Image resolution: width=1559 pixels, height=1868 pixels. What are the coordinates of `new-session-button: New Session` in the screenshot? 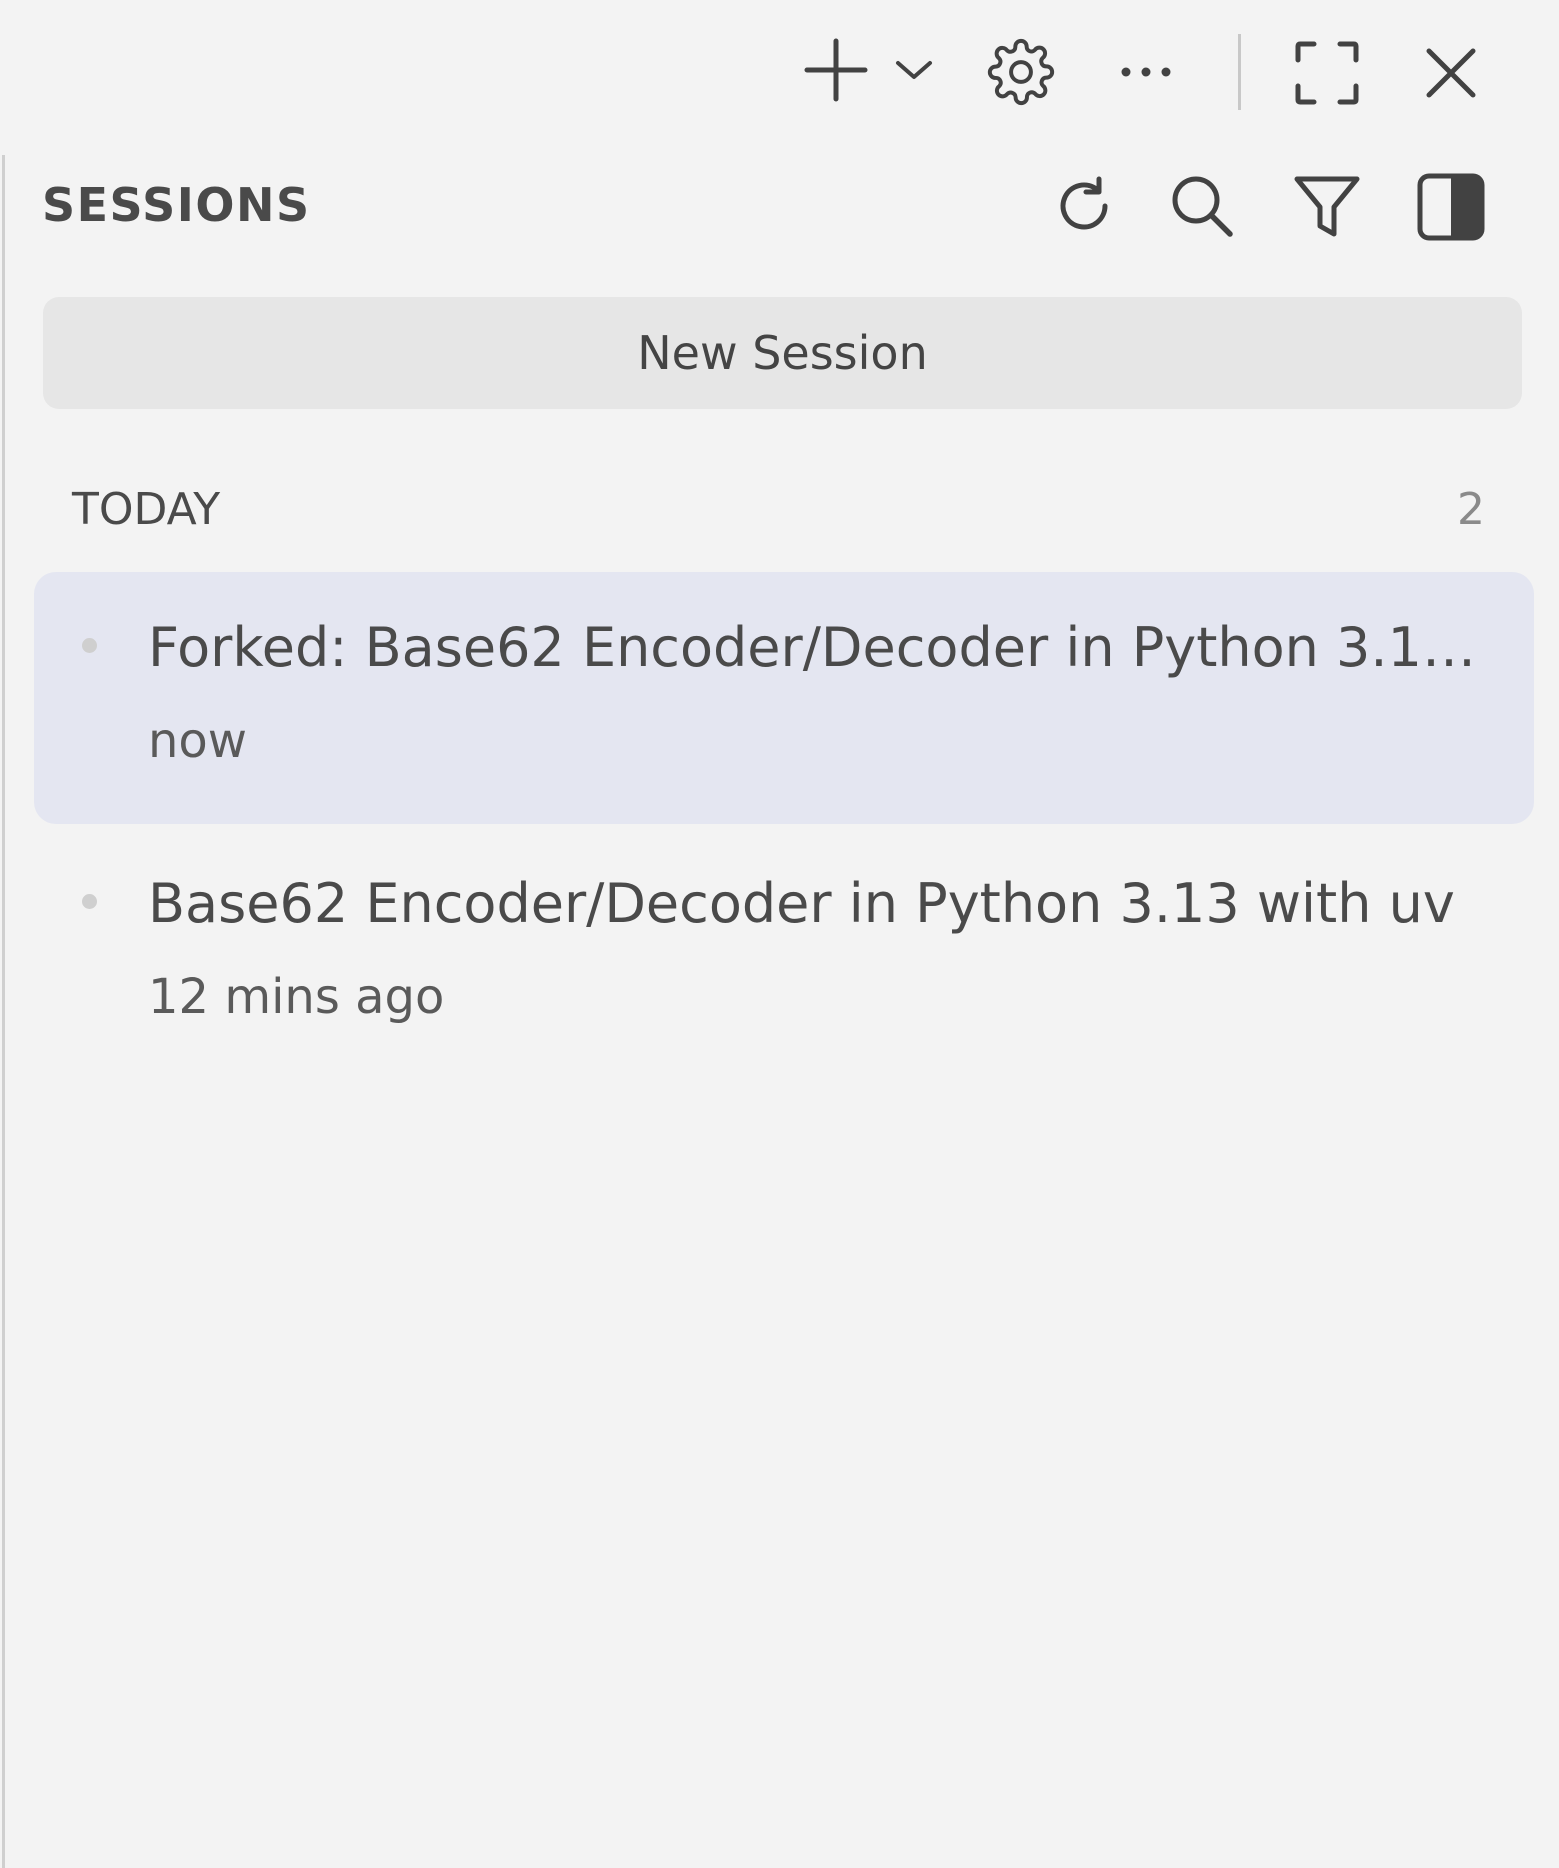 It's located at (782, 353).